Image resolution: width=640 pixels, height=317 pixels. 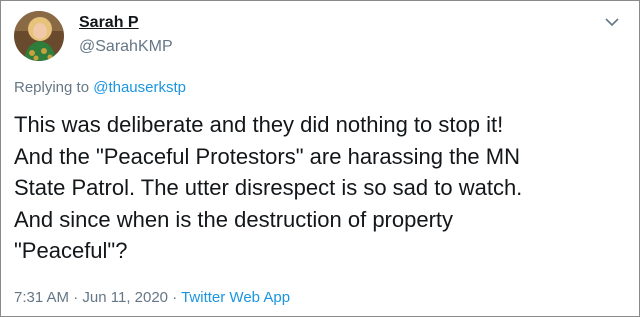 I want to click on tweet-source-link: Twitter Web App, so click(x=235, y=297).